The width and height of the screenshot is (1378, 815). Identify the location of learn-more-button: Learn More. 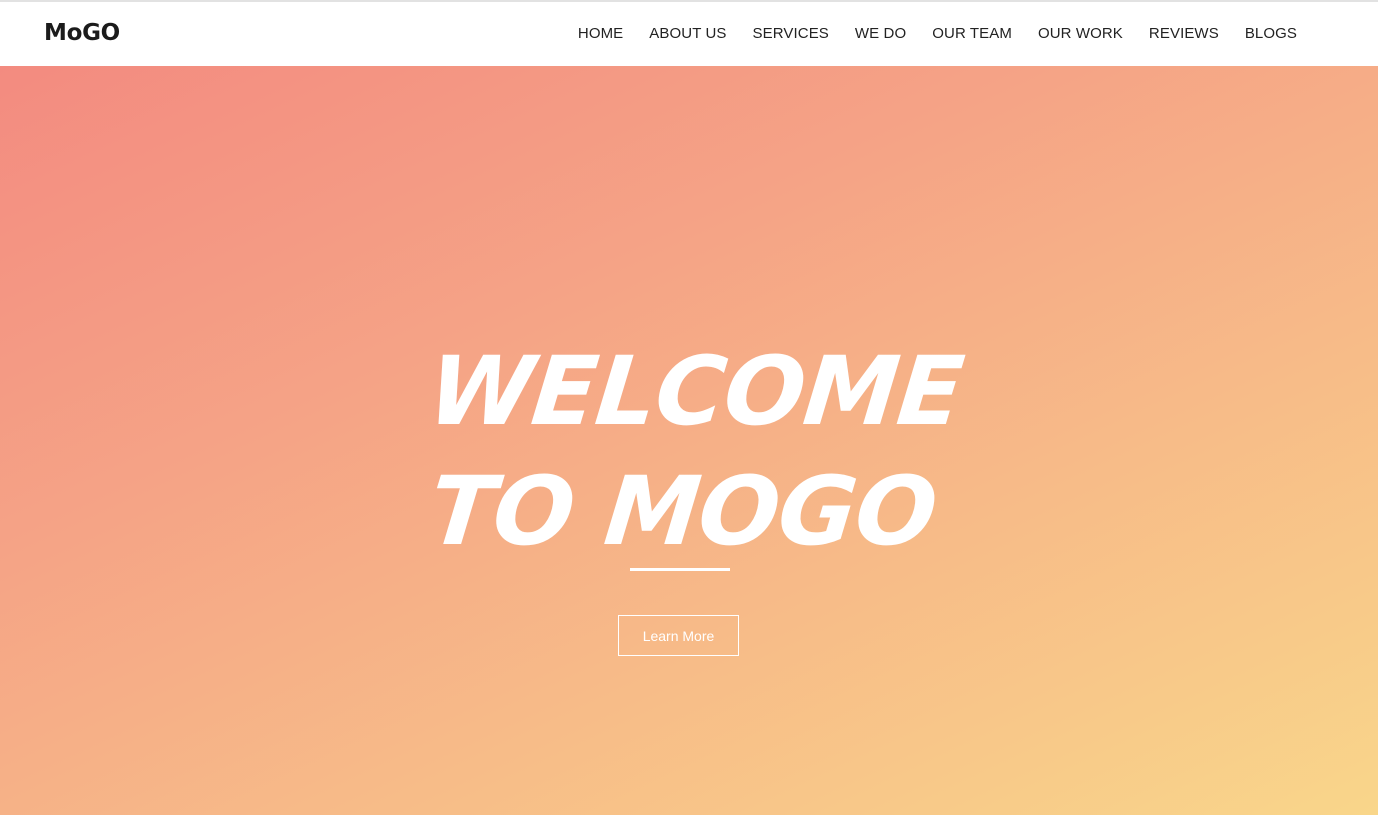
(678, 635).